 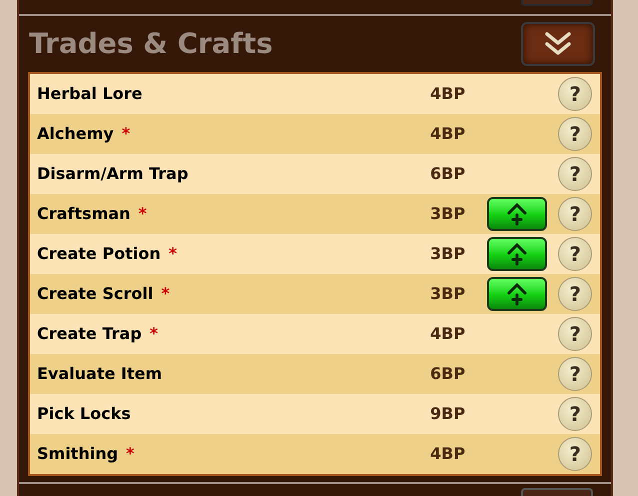 I want to click on collapse-button, so click(x=558, y=44).